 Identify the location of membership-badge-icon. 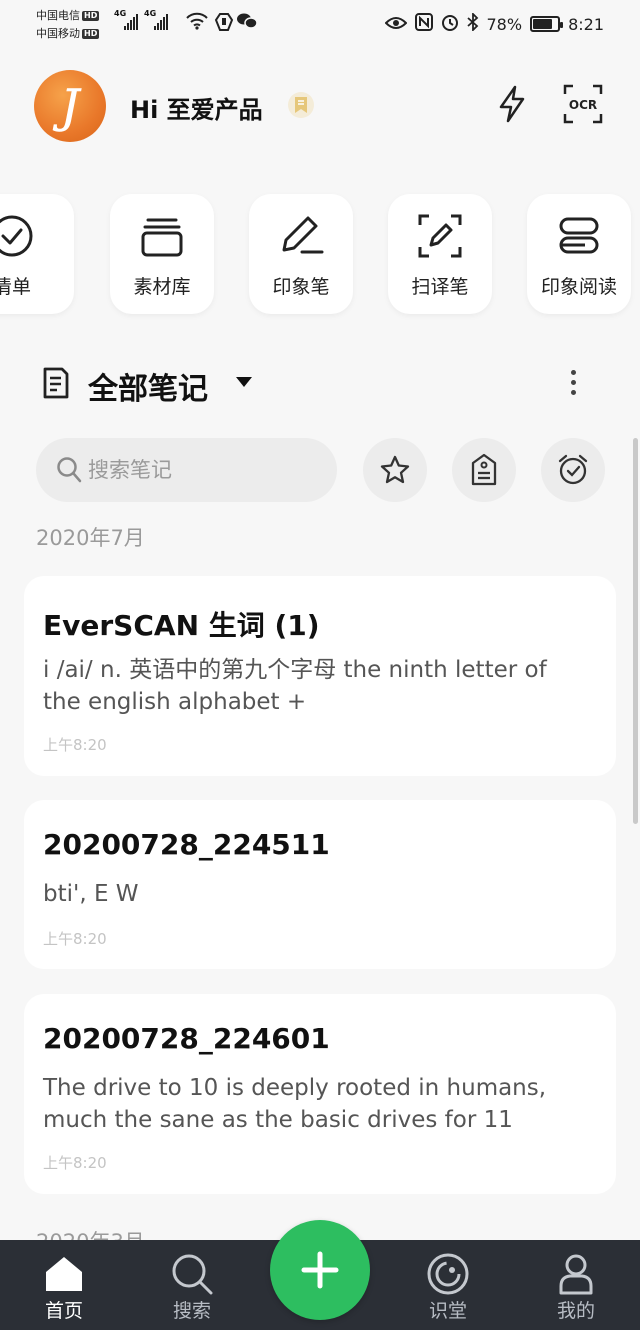
(301, 105).